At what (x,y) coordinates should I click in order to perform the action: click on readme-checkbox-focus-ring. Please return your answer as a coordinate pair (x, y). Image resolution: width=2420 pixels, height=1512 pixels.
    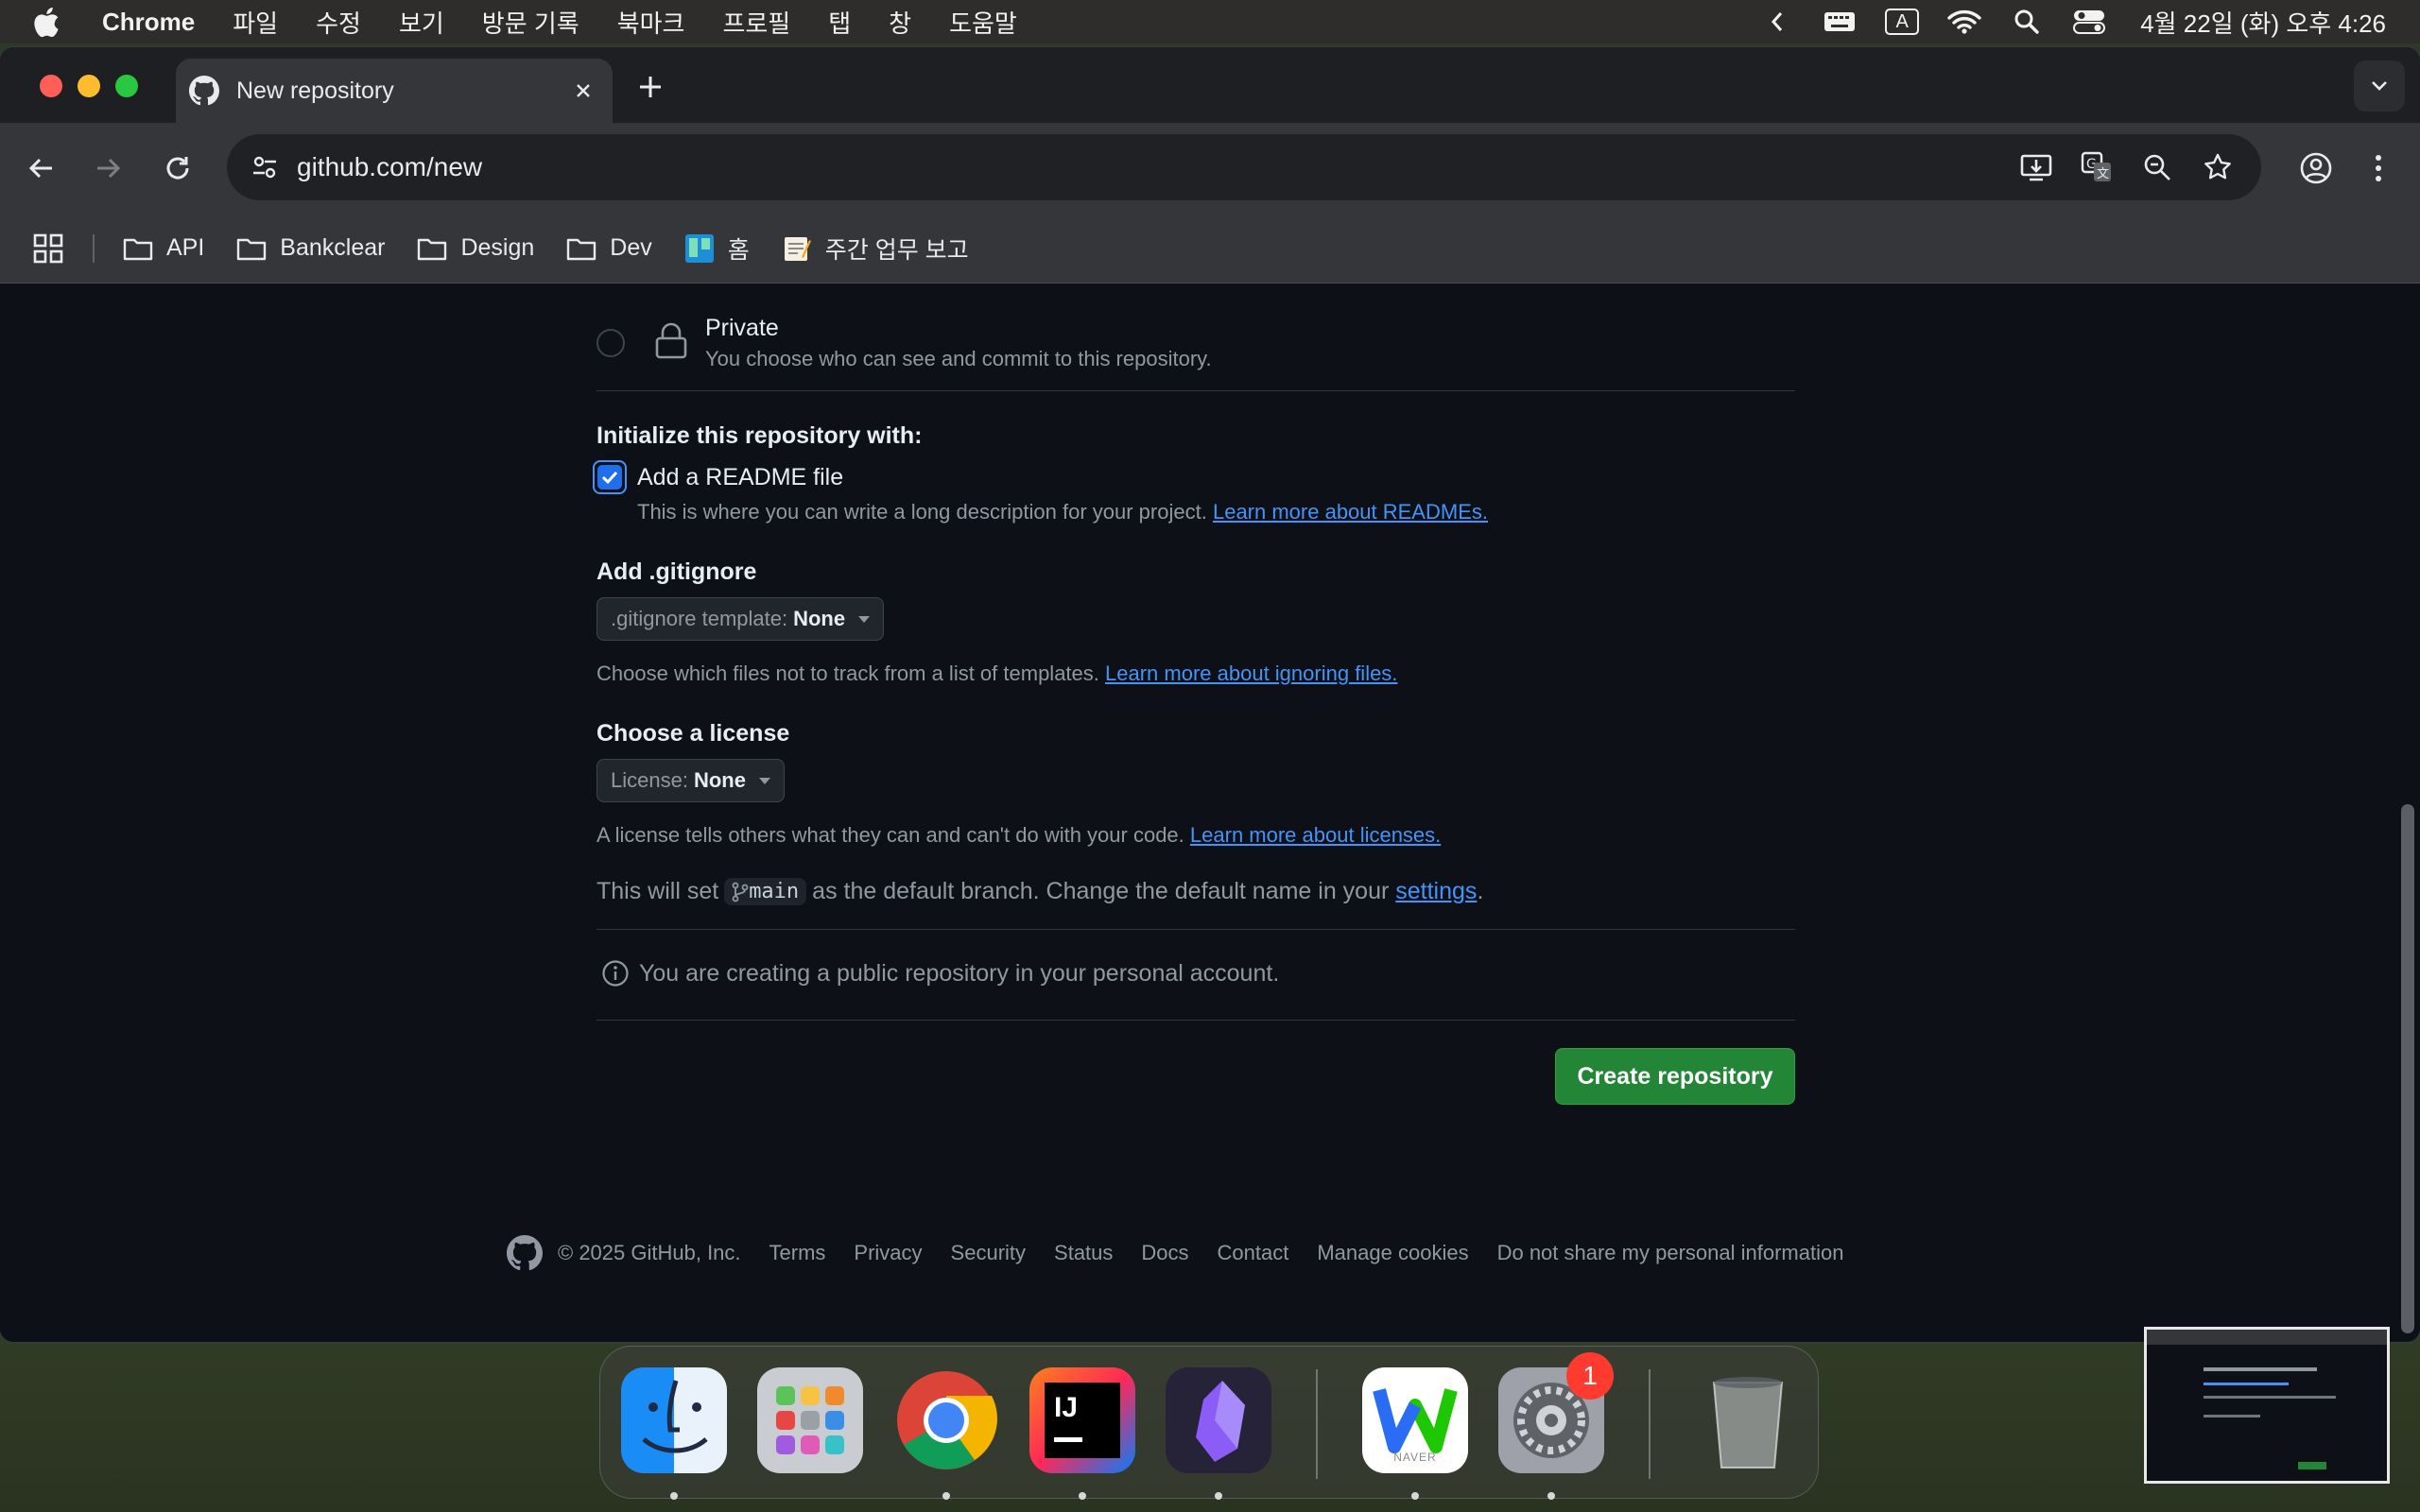
    Looking at the image, I should click on (610, 477).